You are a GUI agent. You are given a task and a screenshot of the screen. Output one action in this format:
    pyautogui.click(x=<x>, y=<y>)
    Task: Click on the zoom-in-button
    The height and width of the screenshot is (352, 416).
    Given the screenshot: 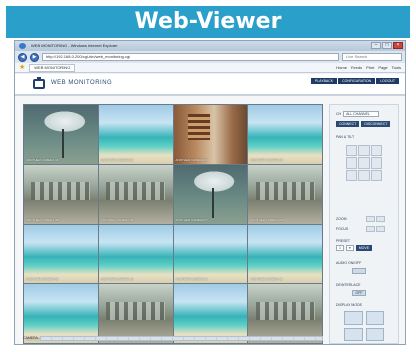 What is the action you would take?
    pyautogui.click(x=370, y=219)
    